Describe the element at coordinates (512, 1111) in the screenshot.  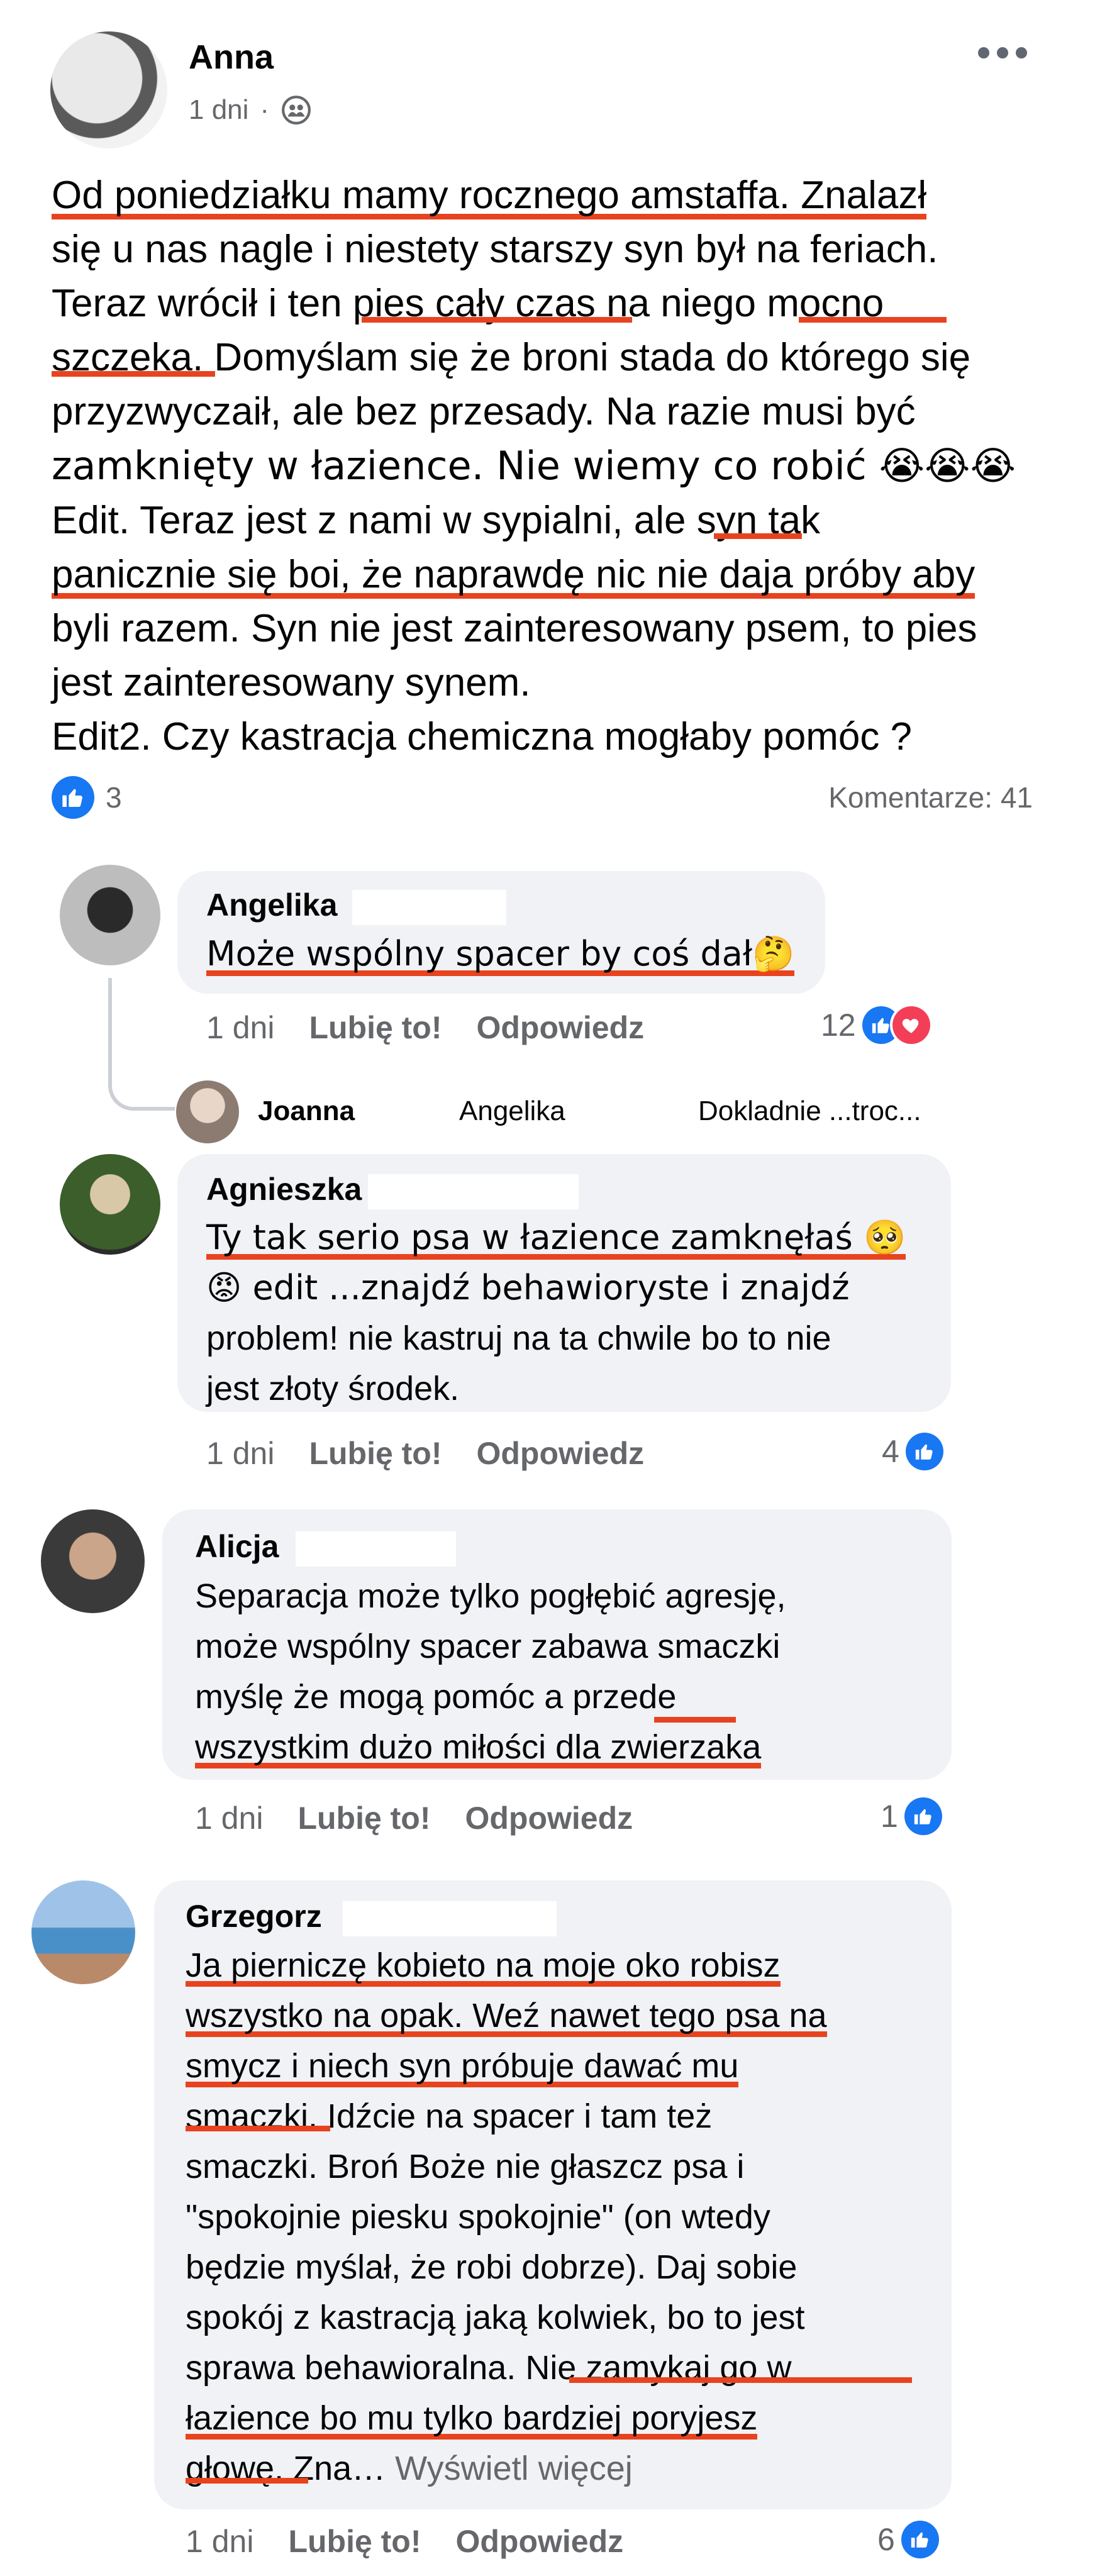
I see `reply-mention: Angelika` at that location.